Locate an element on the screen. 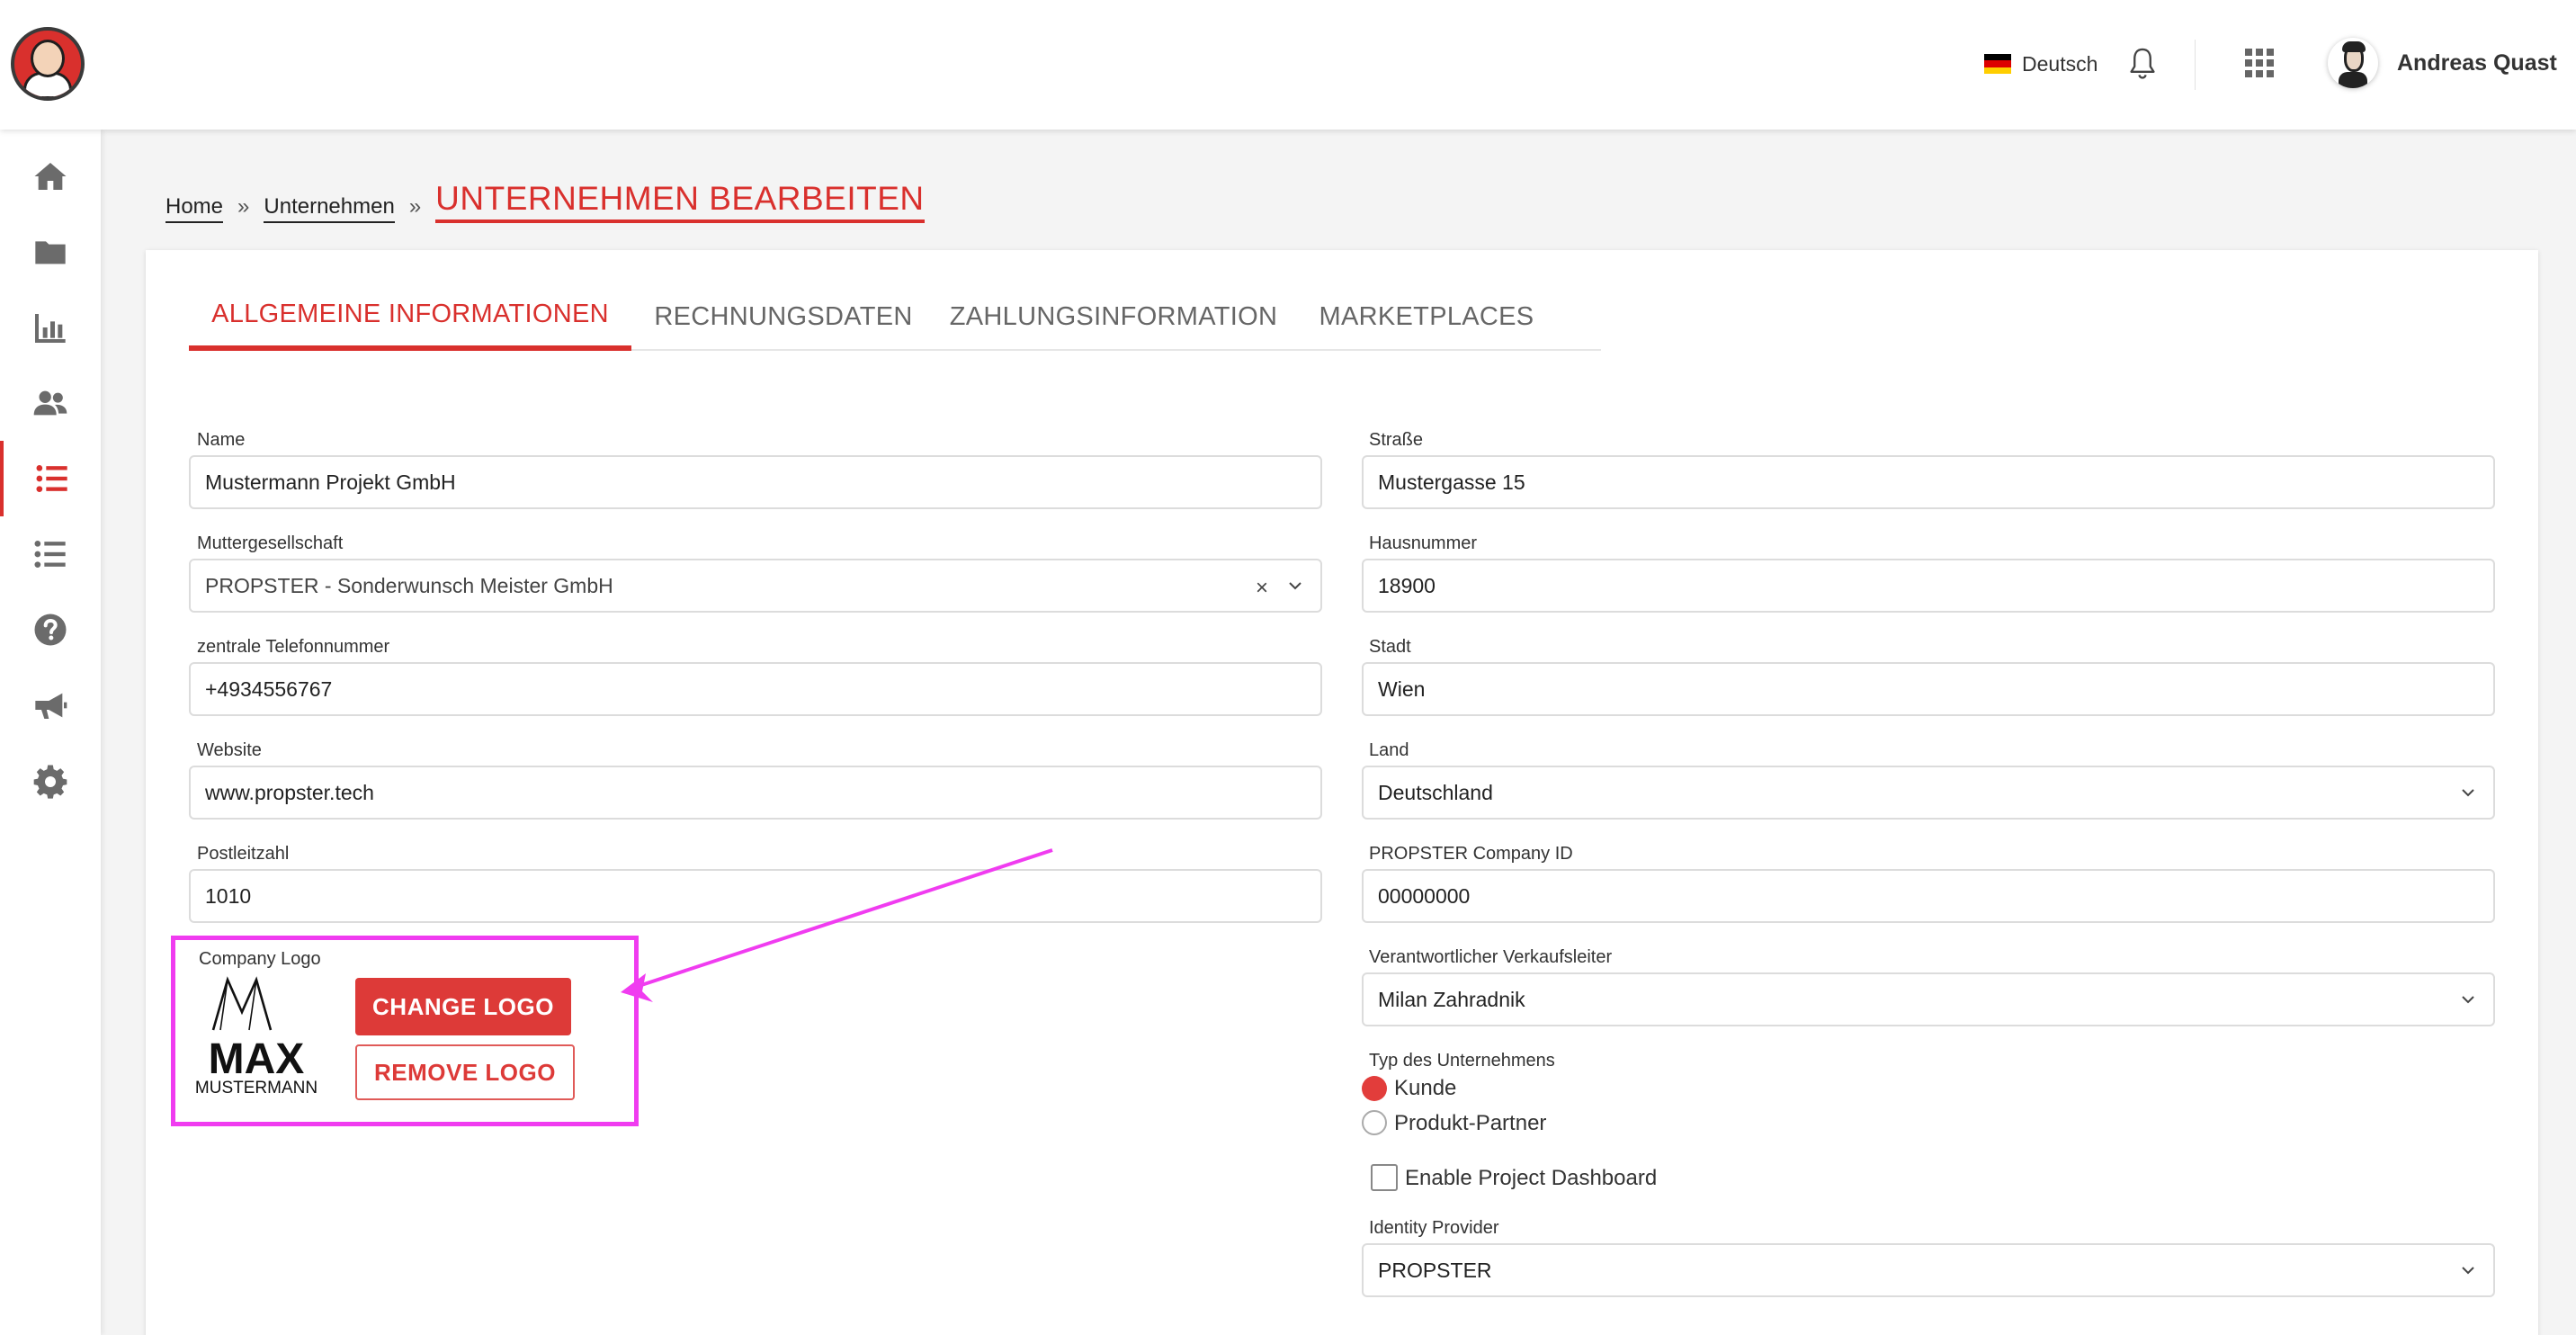  user-name: Andreas Quast is located at coordinates (2477, 63).